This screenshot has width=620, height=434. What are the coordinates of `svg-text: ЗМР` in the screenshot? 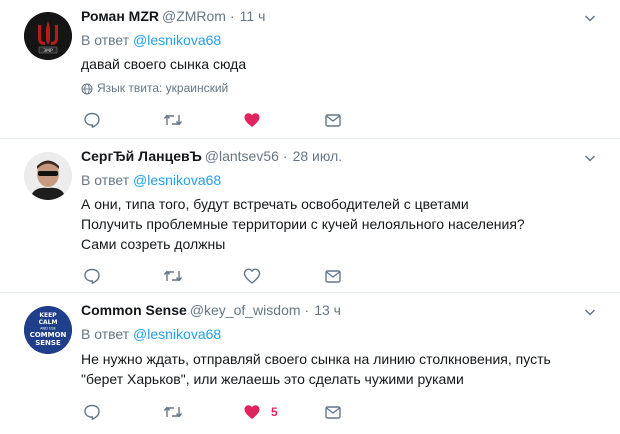 It's located at (48, 51).